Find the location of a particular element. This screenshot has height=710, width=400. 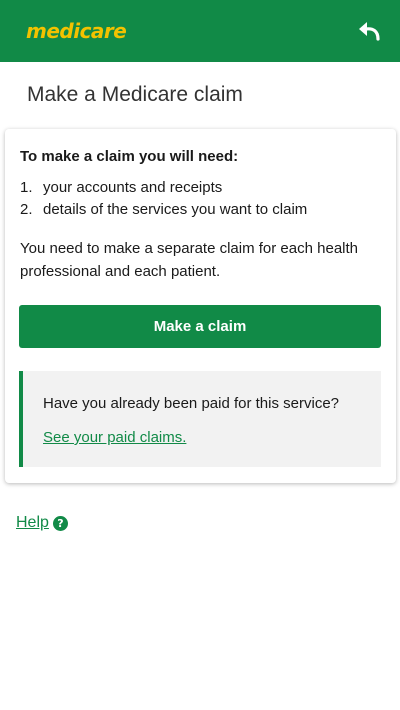

make-a-claim-button: Make a claim is located at coordinates (200, 326).